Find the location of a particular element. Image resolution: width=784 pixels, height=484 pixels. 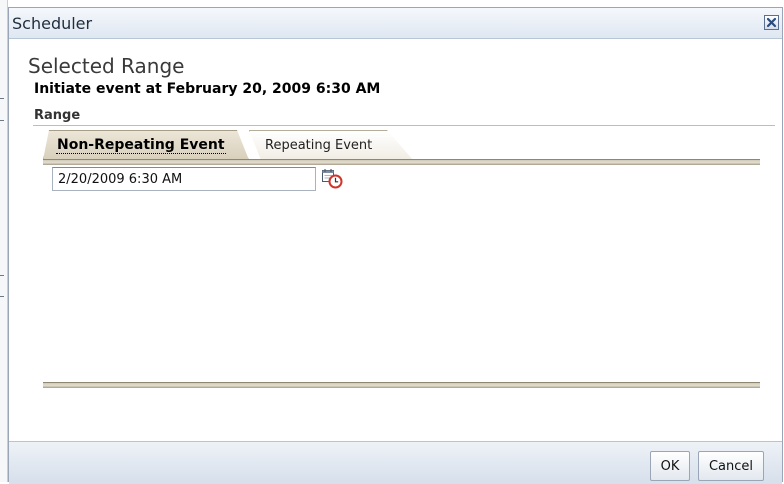

tab-non-repeating-event: Non-Repeating Event is located at coordinates (146, 145).